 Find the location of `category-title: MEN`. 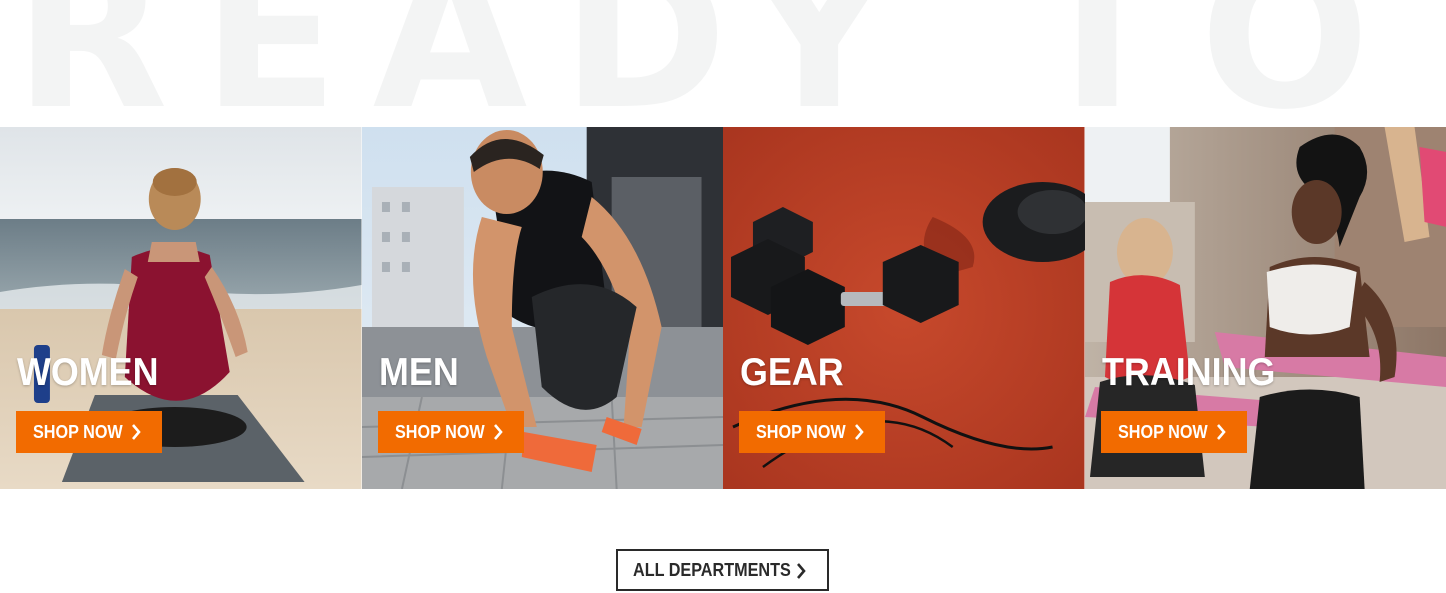

category-title: MEN is located at coordinates (418, 372).